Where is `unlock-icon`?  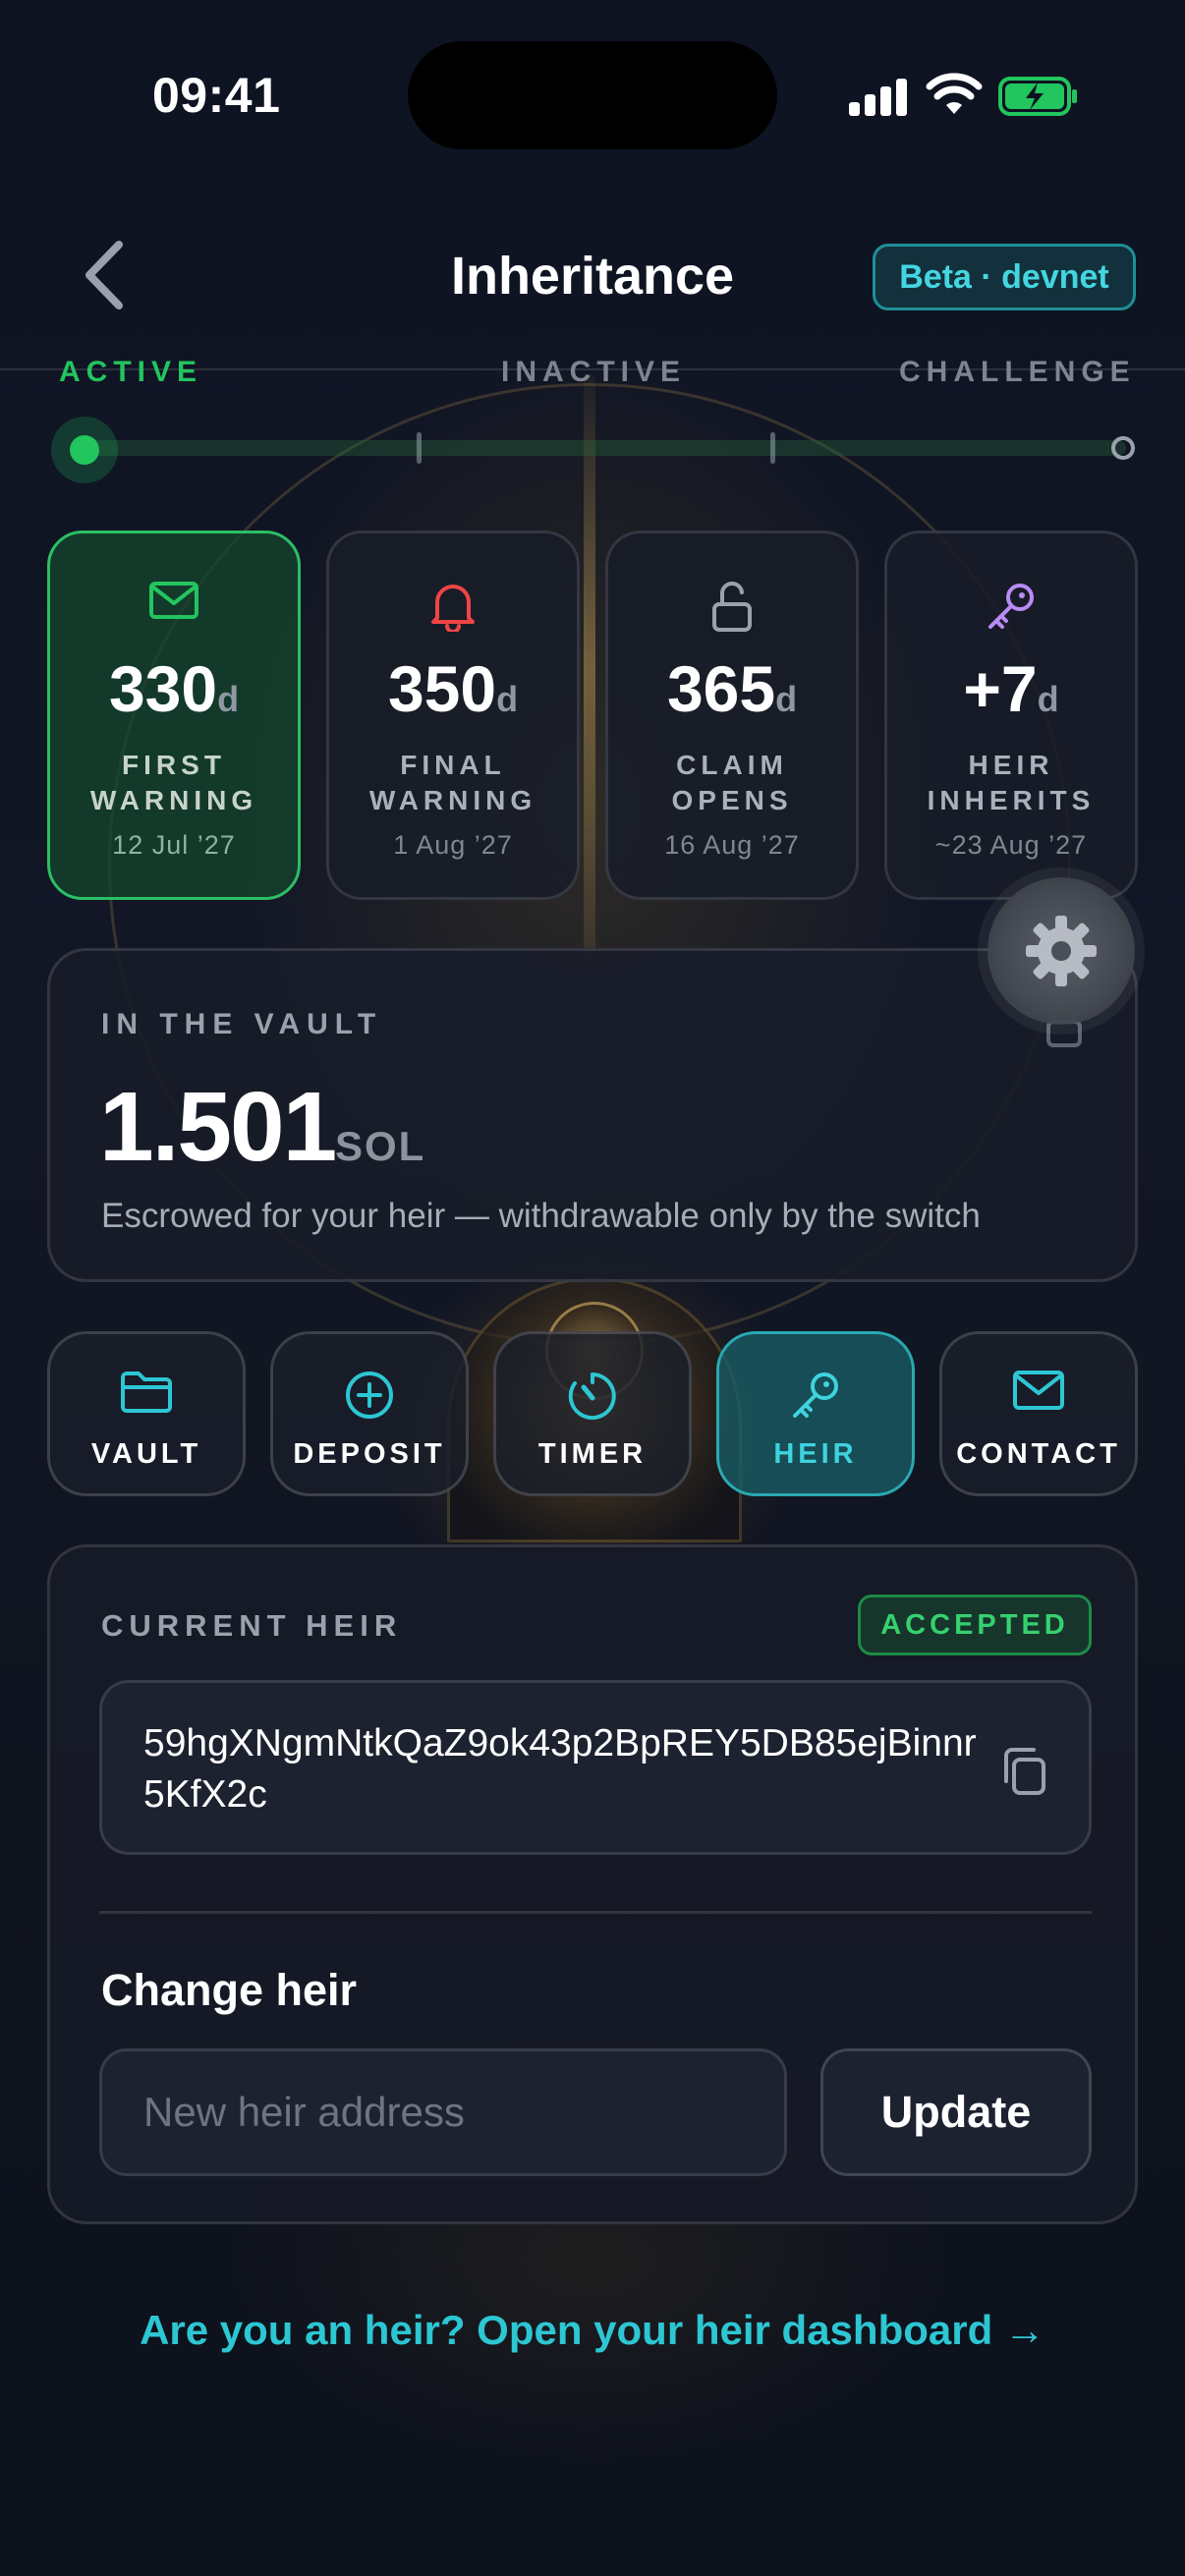 unlock-icon is located at coordinates (732, 607).